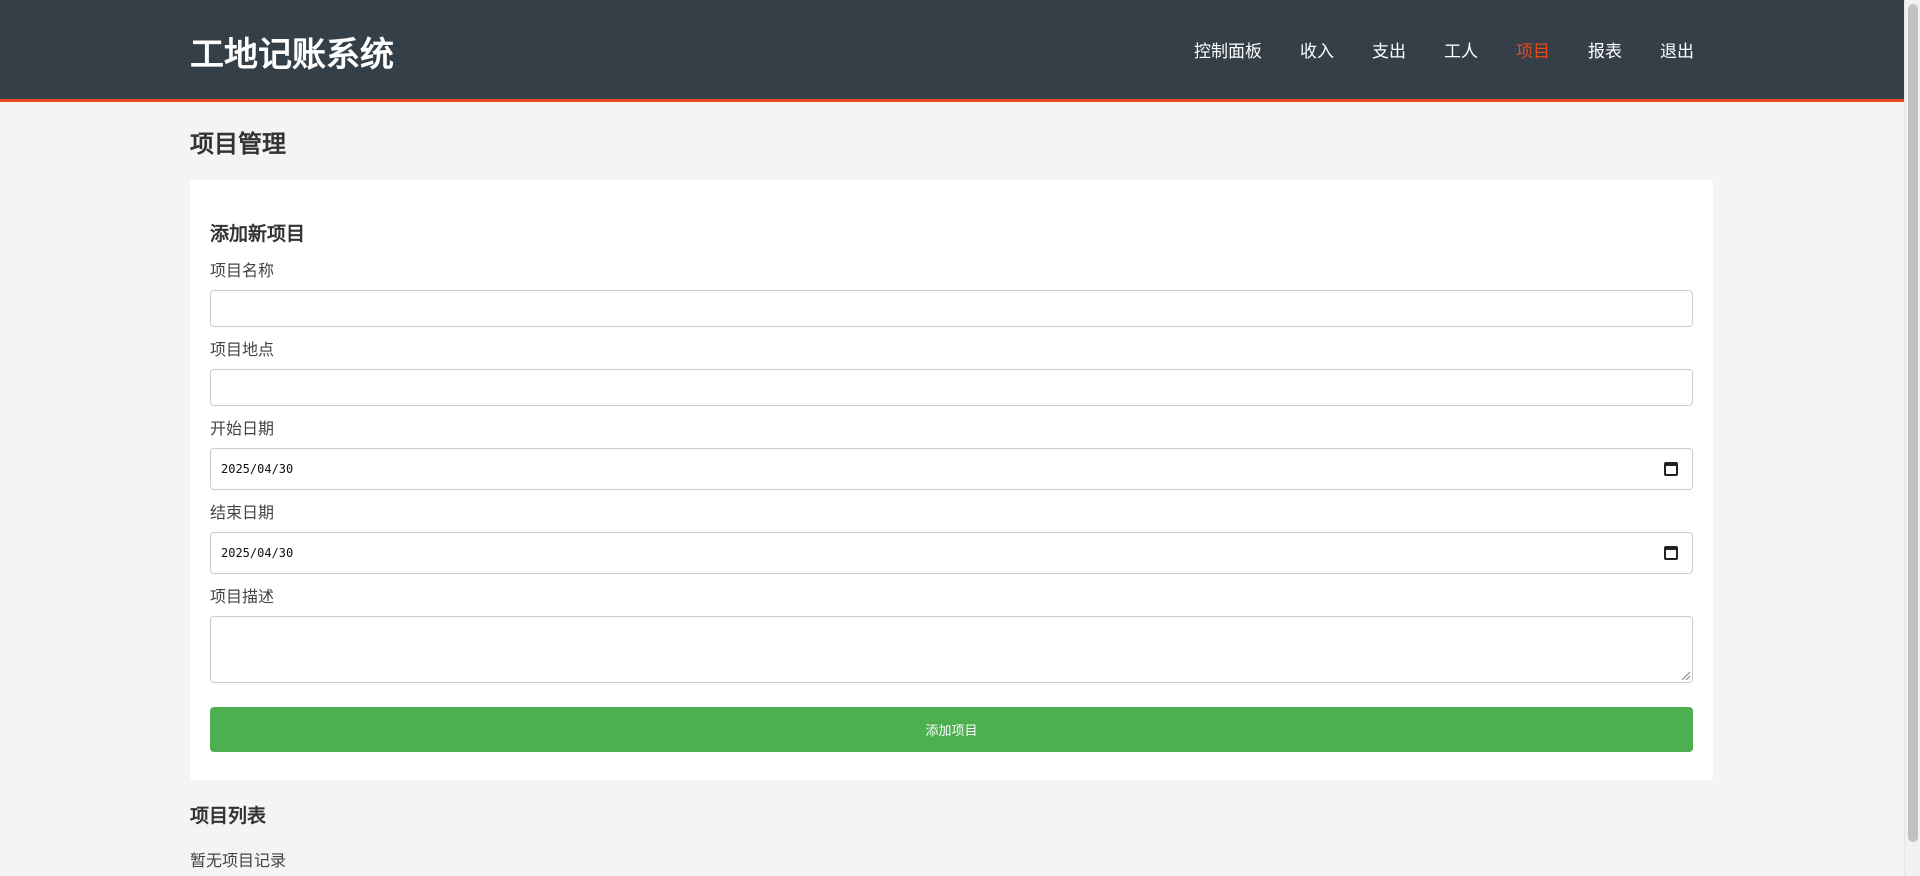 This screenshot has width=1920, height=876. Describe the element at coordinates (257, 553) in the screenshot. I see `end-date-value: 2025/04/30` at that location.